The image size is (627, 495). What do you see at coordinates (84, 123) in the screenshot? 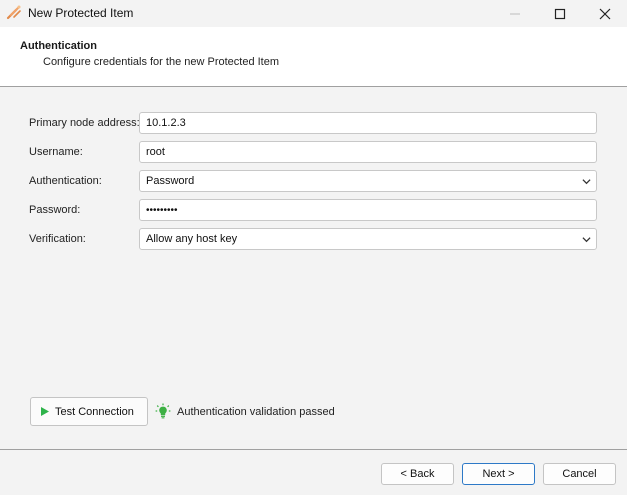
I see `primary-node-label: Primary node address:` at bounding box center [84, 123].